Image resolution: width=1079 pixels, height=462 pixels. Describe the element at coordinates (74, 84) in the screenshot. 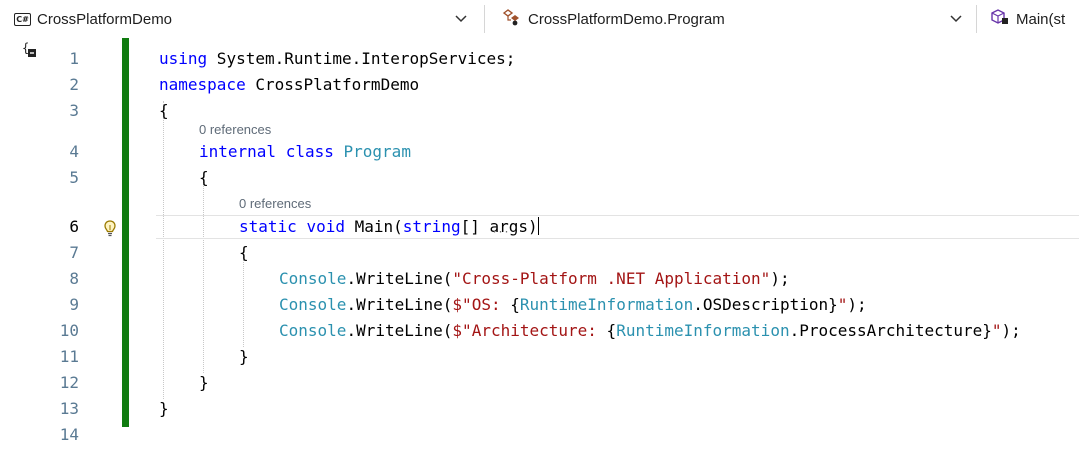

I see `line-number: 2` at that location.